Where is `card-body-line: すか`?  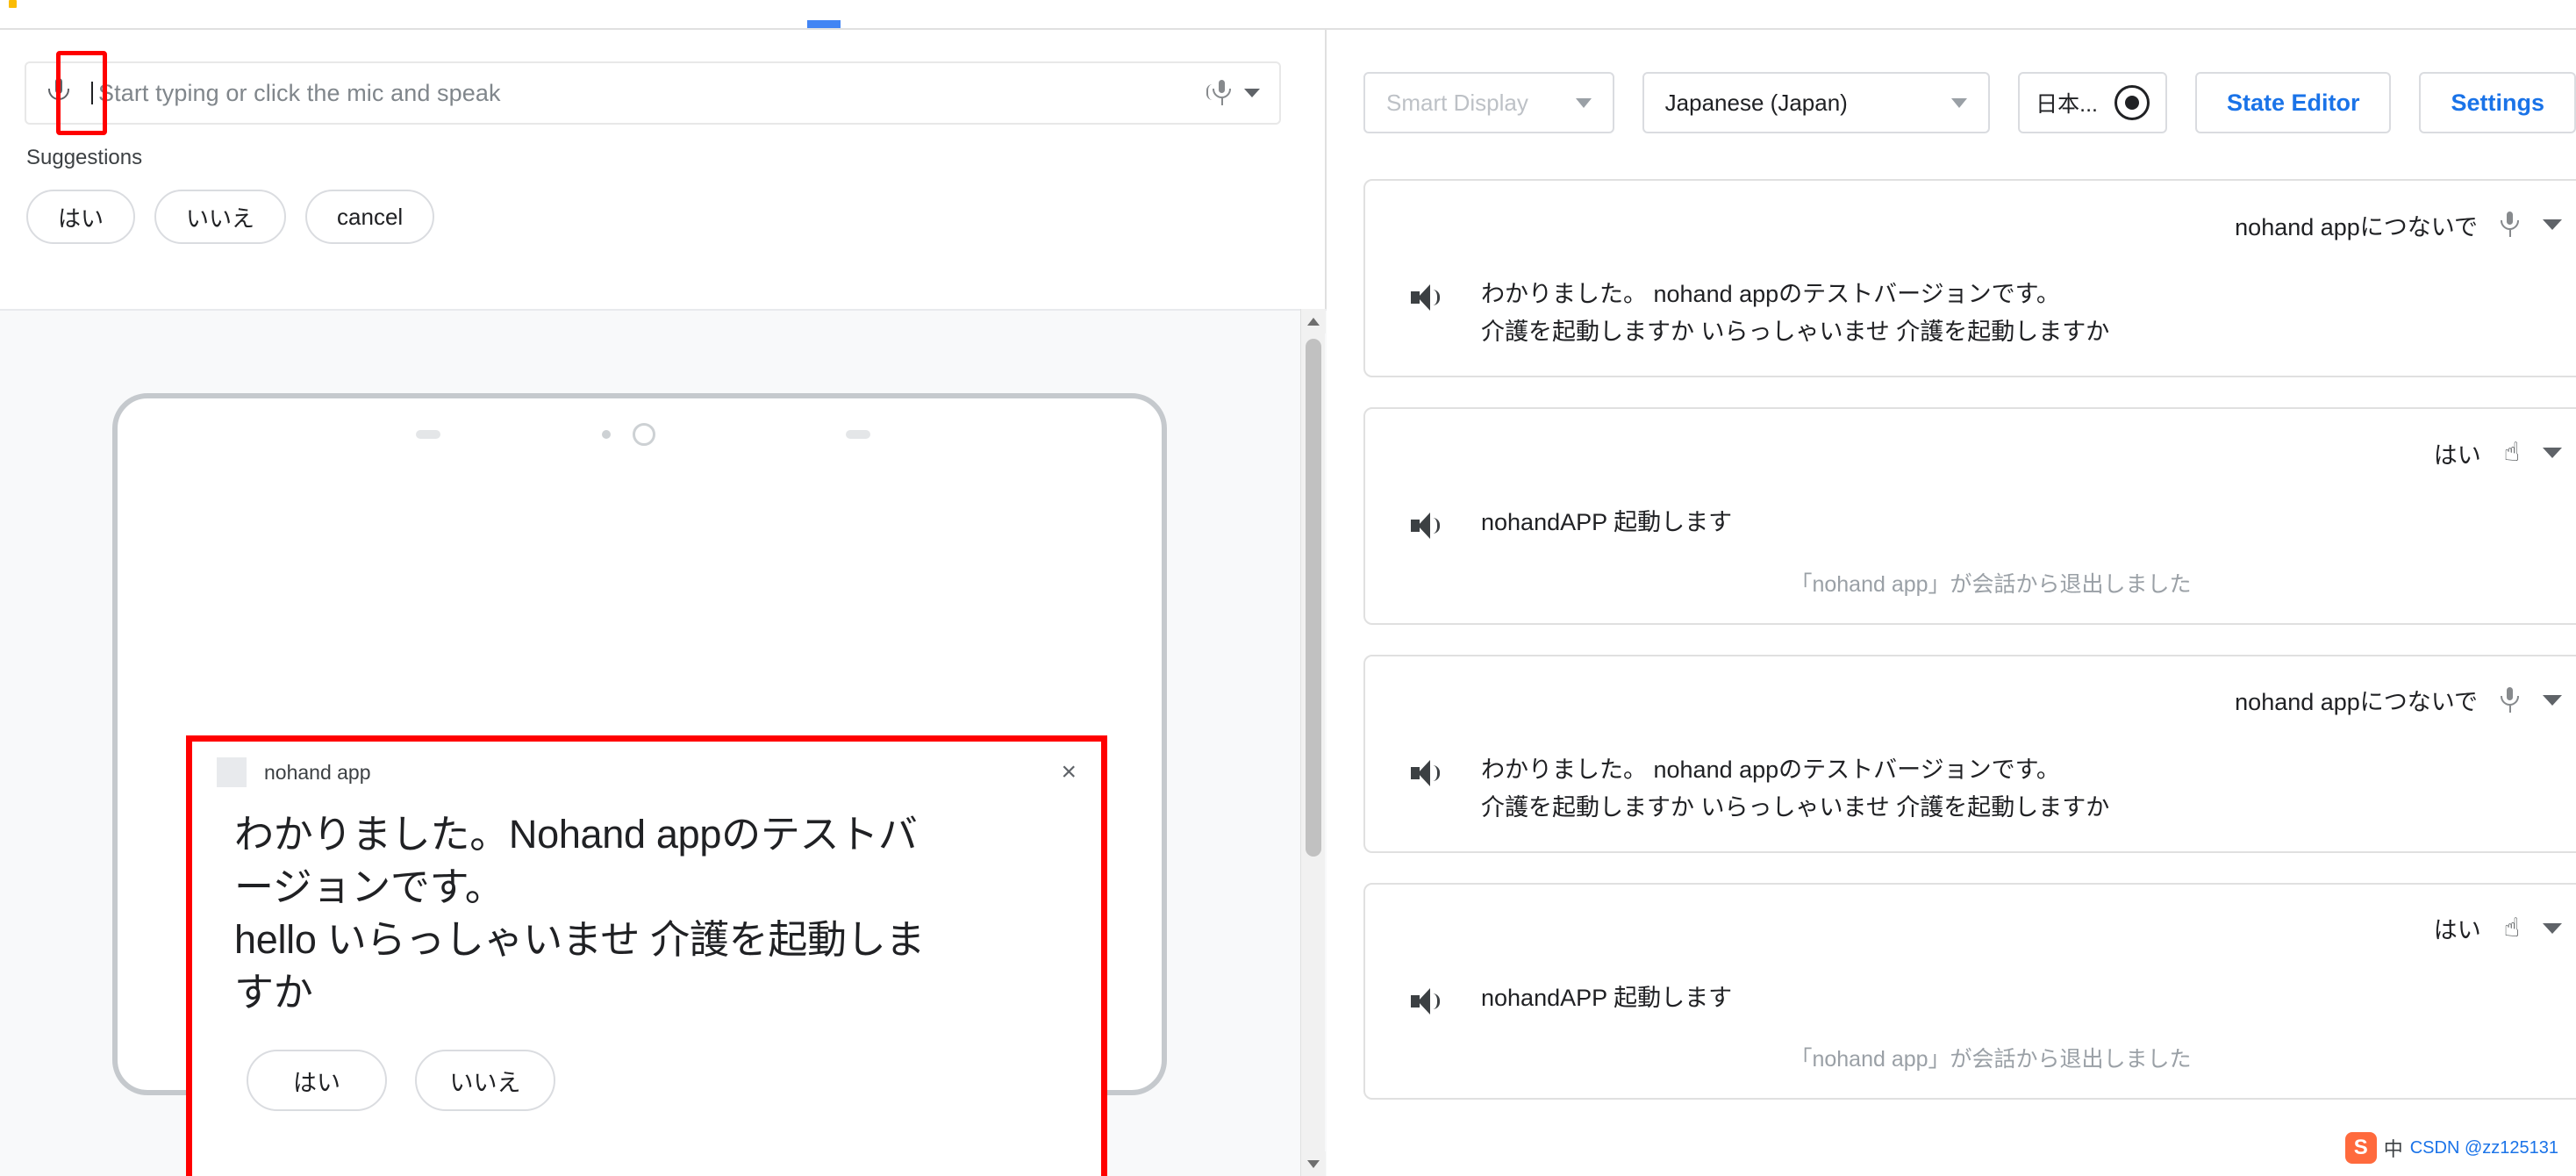 card-body-line: すか is located at coordinates (273, 992).